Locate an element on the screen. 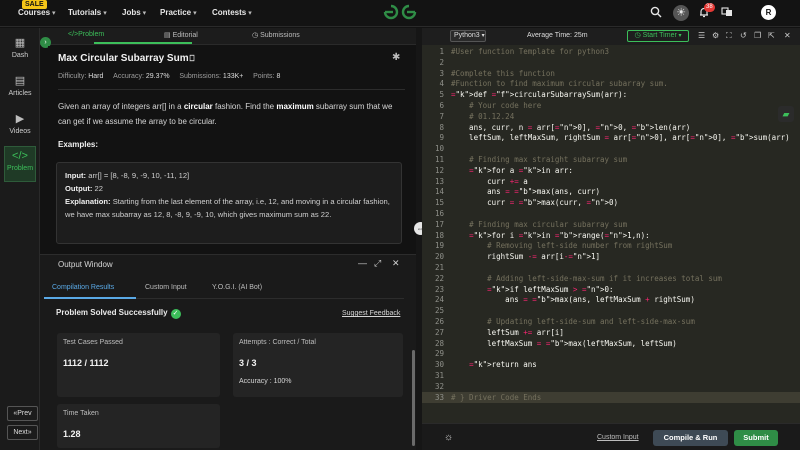 The width and height of the screenshot is (800, 450). grid-icon: ▦ is located at coordinates (20, 43).